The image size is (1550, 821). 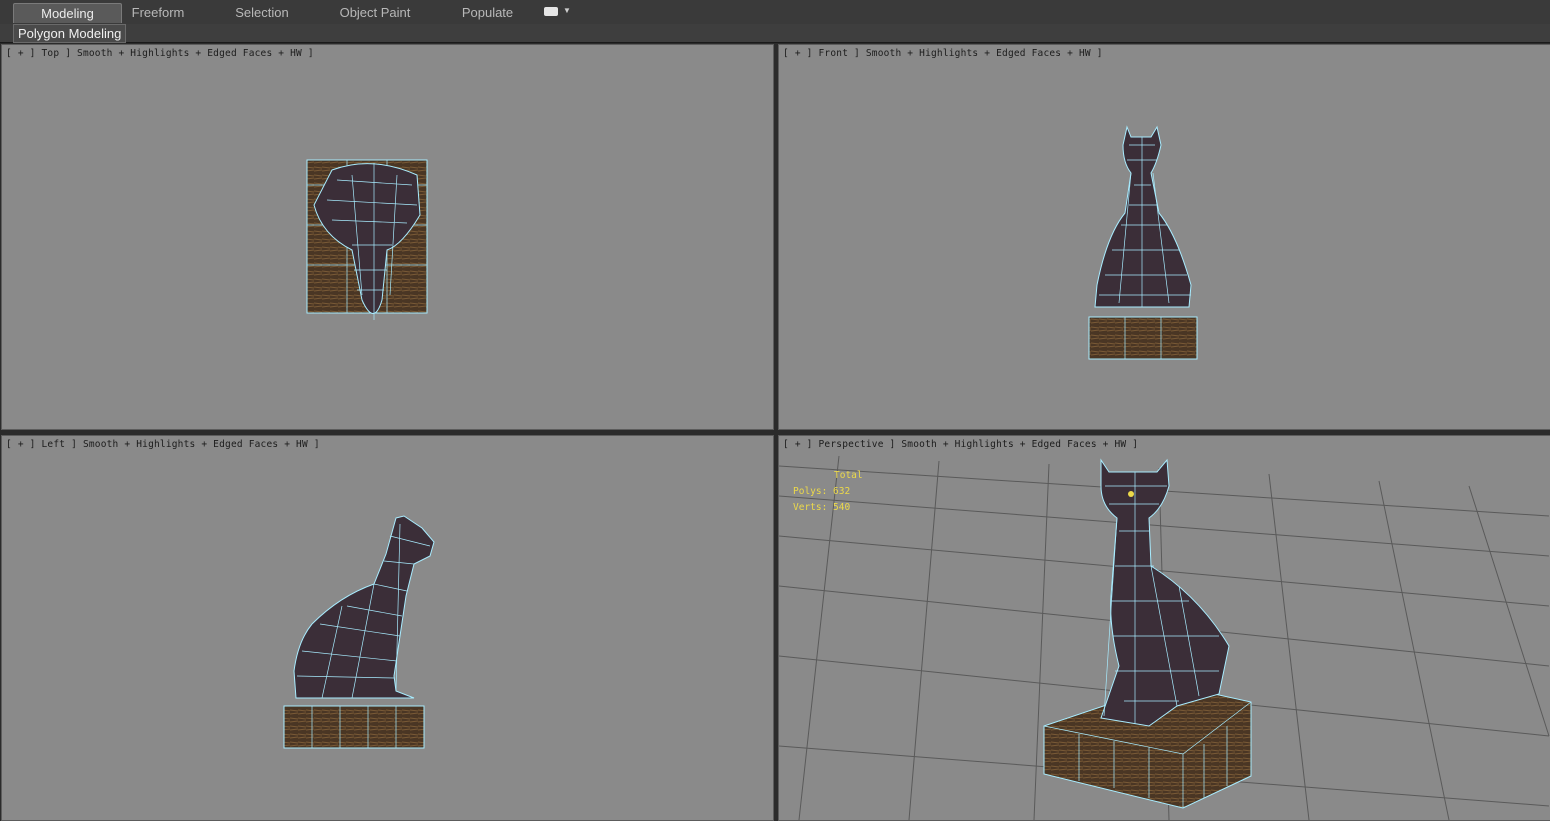 What do you see at coordinates (1143, 338) in the screenshot?
I see `pedestal-front` at bounding box center [1143, 338].